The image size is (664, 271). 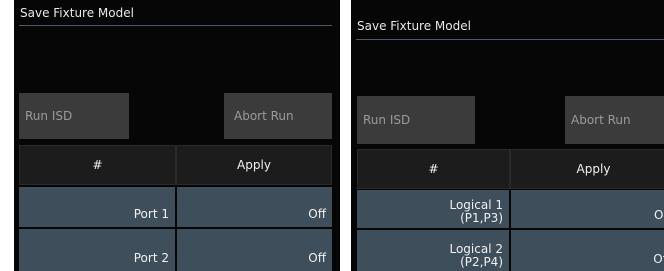 What do you see at coordinates (433, 209) in the screenshot?
I see `table-row-logical-name: Logical 1 (P1,P3)` at bounding box center [433, 209].